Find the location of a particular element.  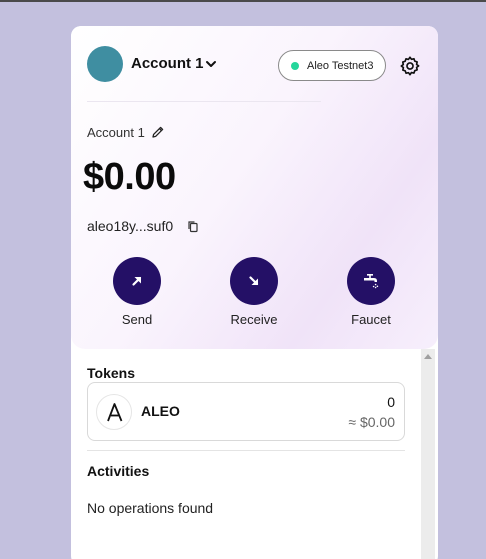

account-address: aleo18y...suf0 is located at coordinates (130, 226).